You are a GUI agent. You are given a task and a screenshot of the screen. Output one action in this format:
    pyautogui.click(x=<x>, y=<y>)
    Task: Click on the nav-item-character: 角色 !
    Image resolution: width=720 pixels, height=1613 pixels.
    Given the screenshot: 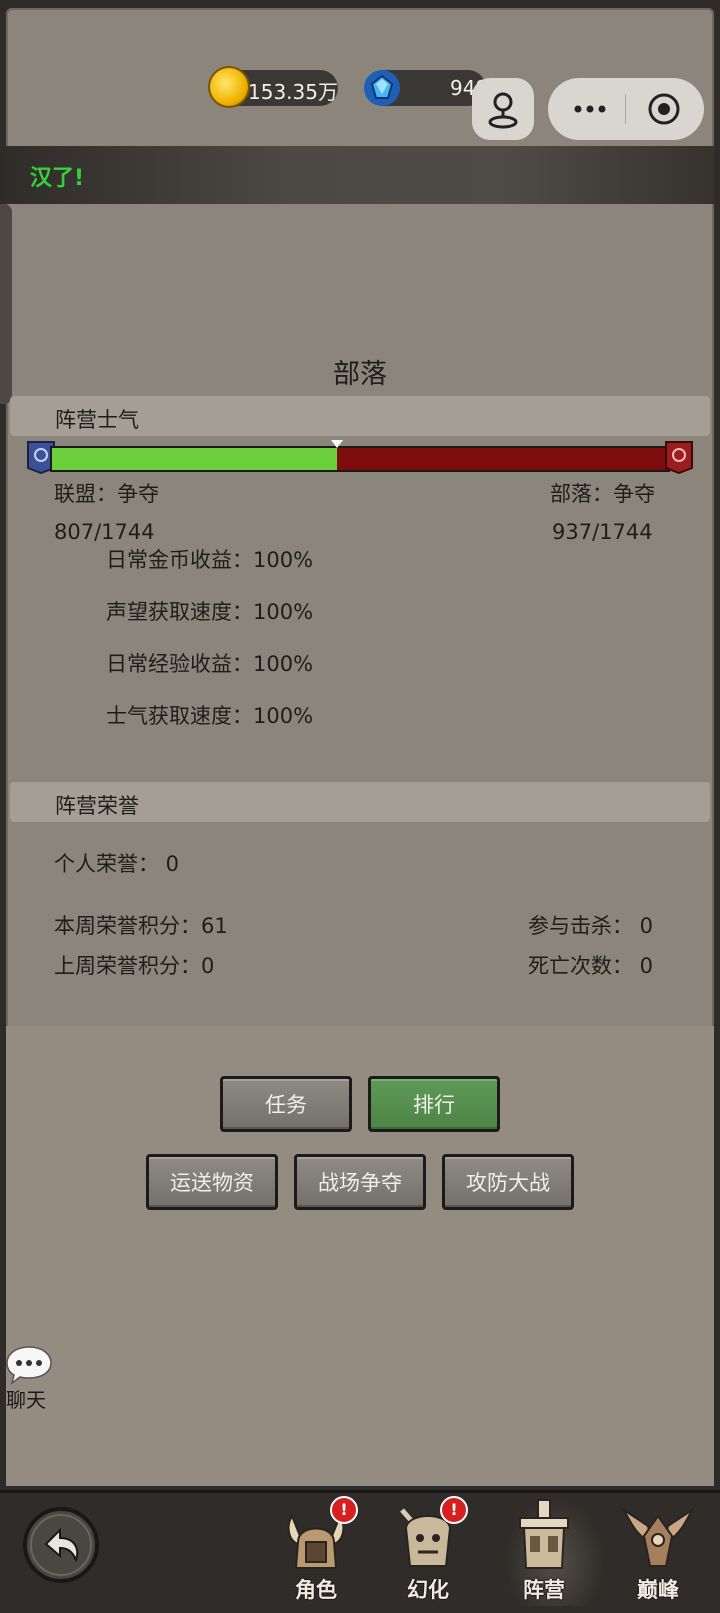 What is the action you would take?
    pyautogui.click(x=316, y=1551)
    